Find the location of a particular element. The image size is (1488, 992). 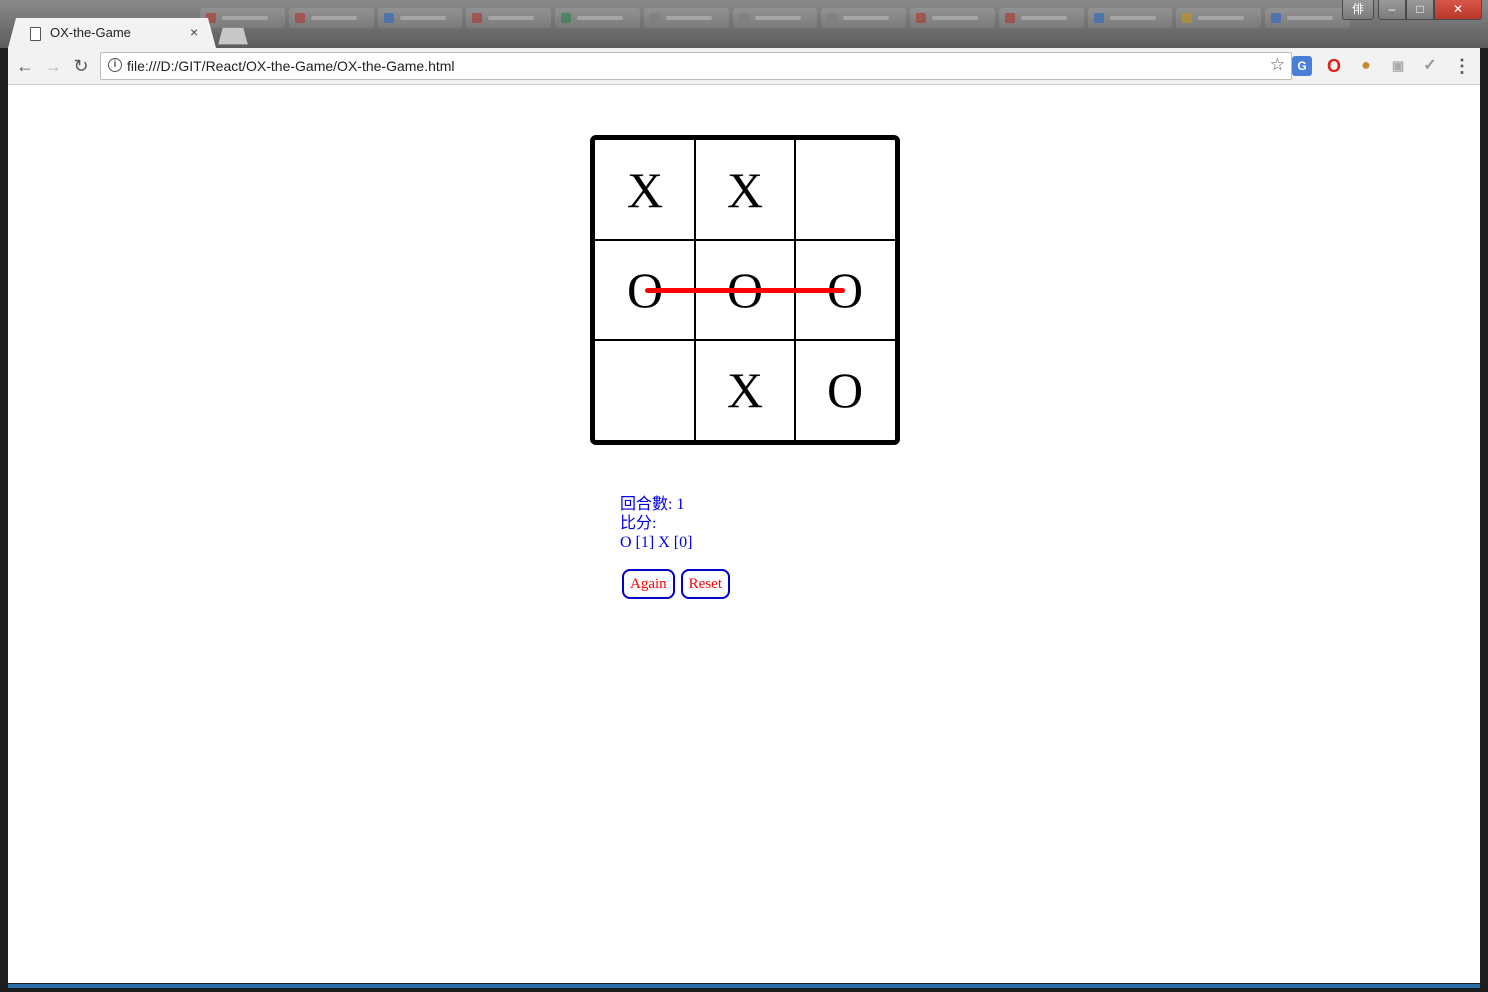

translate-extension-icon: G is located at coordinates (1302, 66).